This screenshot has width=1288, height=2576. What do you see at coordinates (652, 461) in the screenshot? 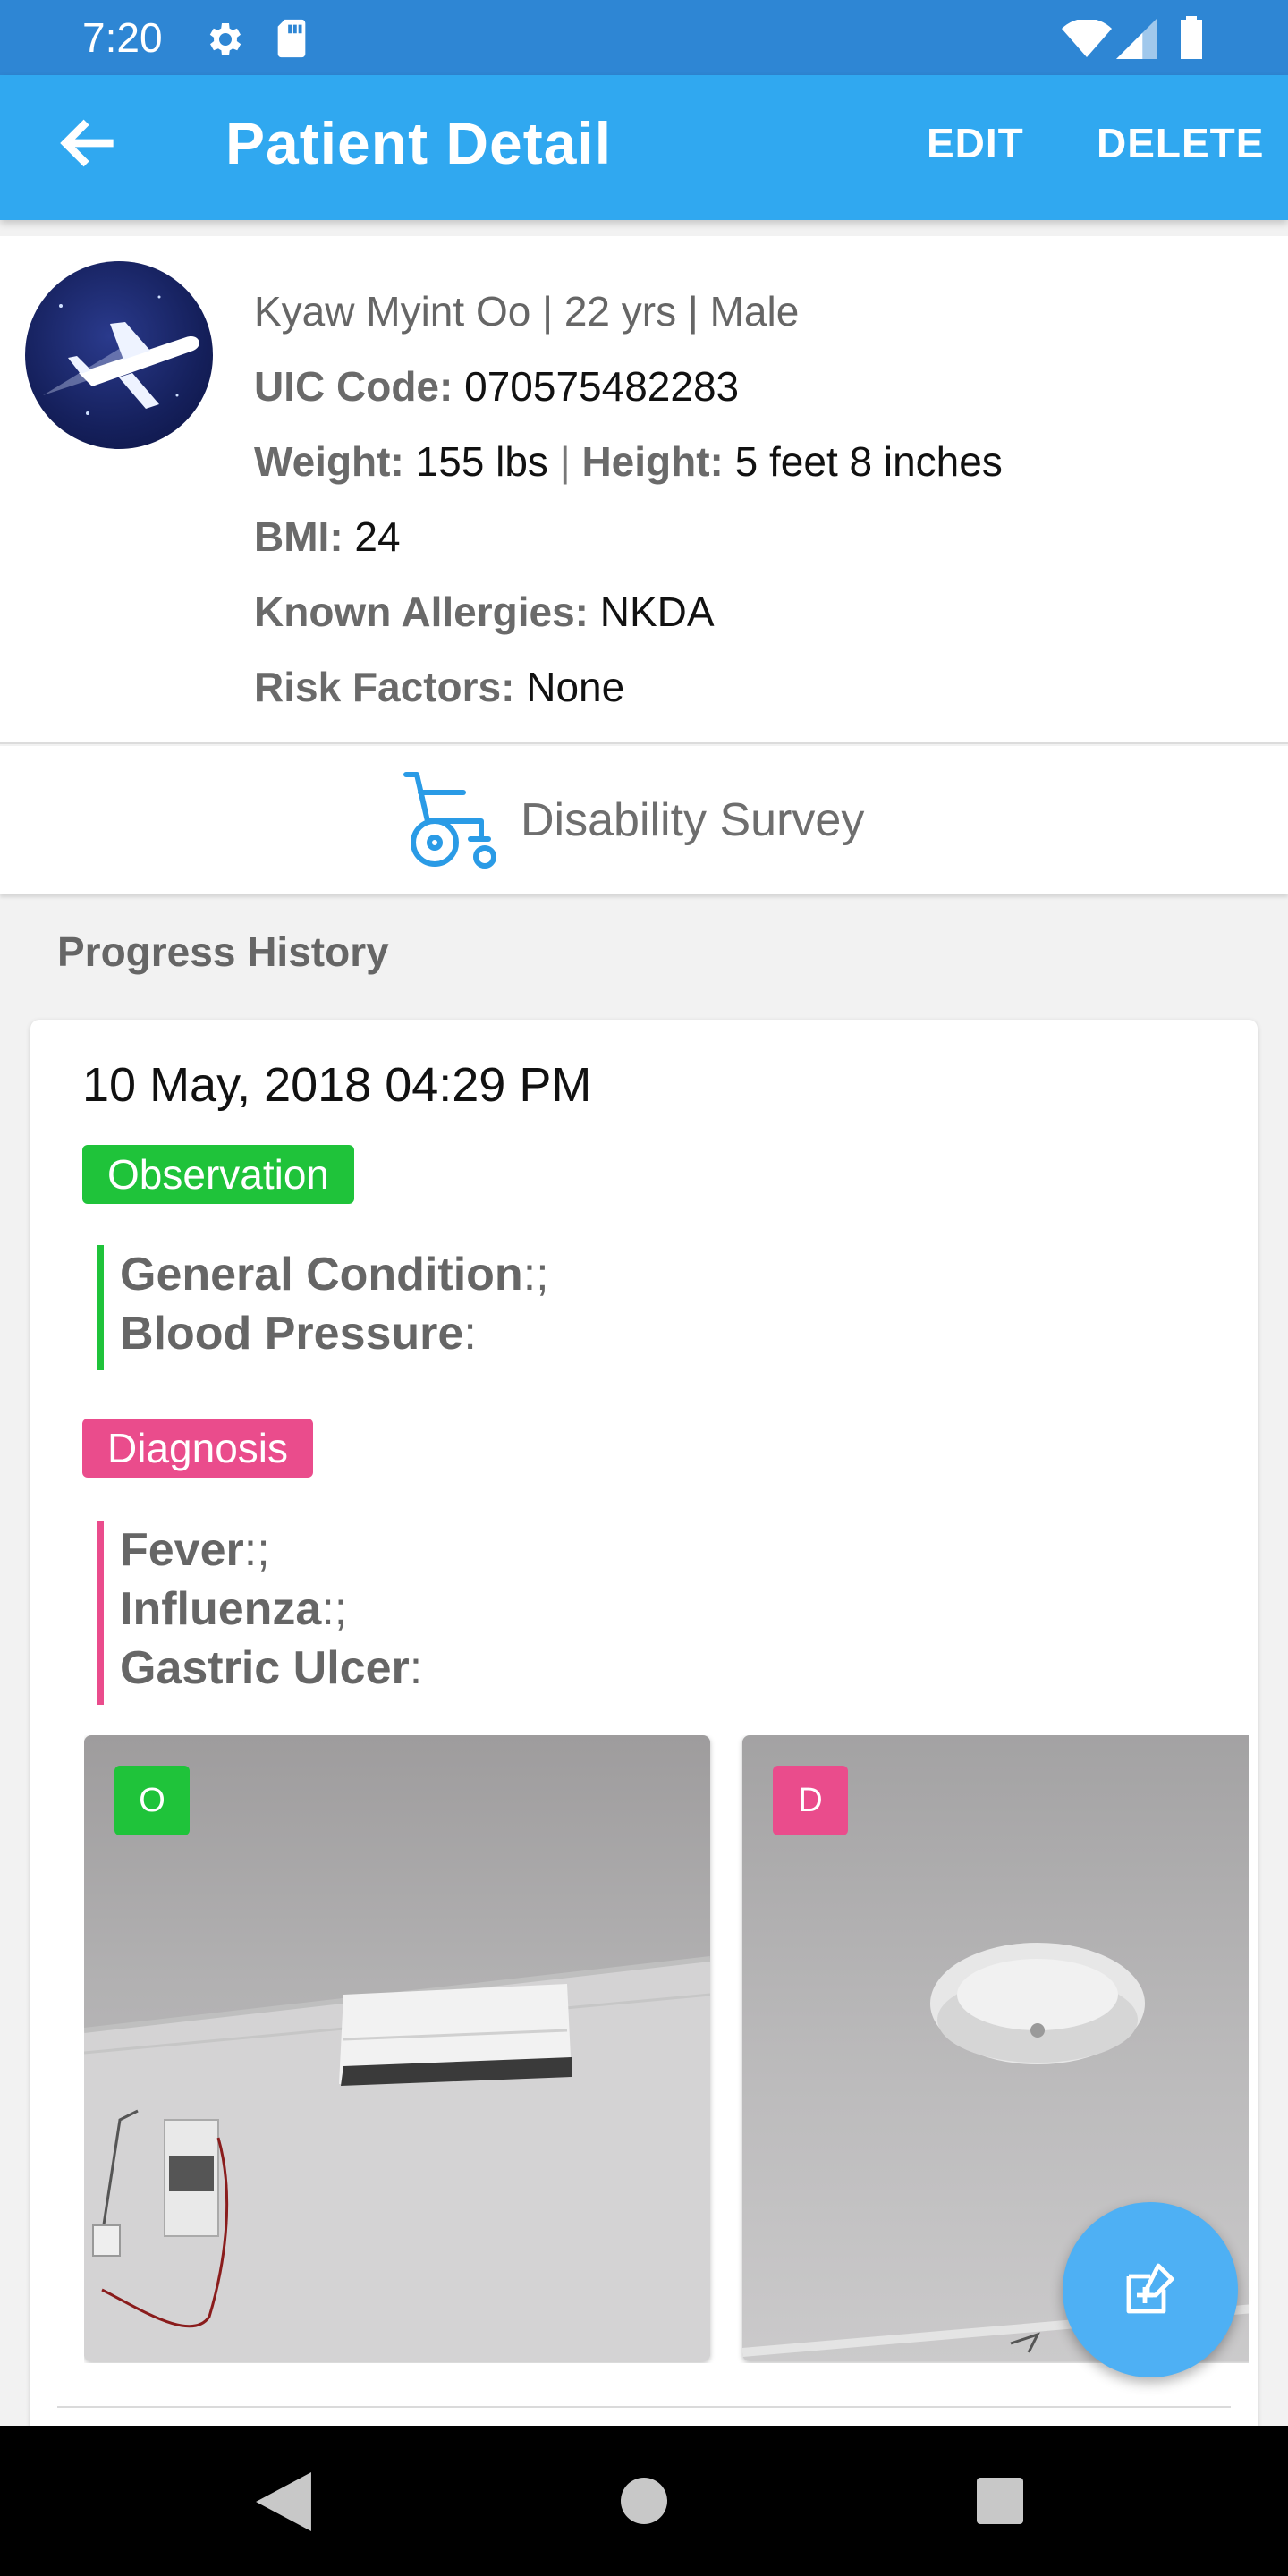
I see `height-label: Height:` at bounding box center [652, 461].